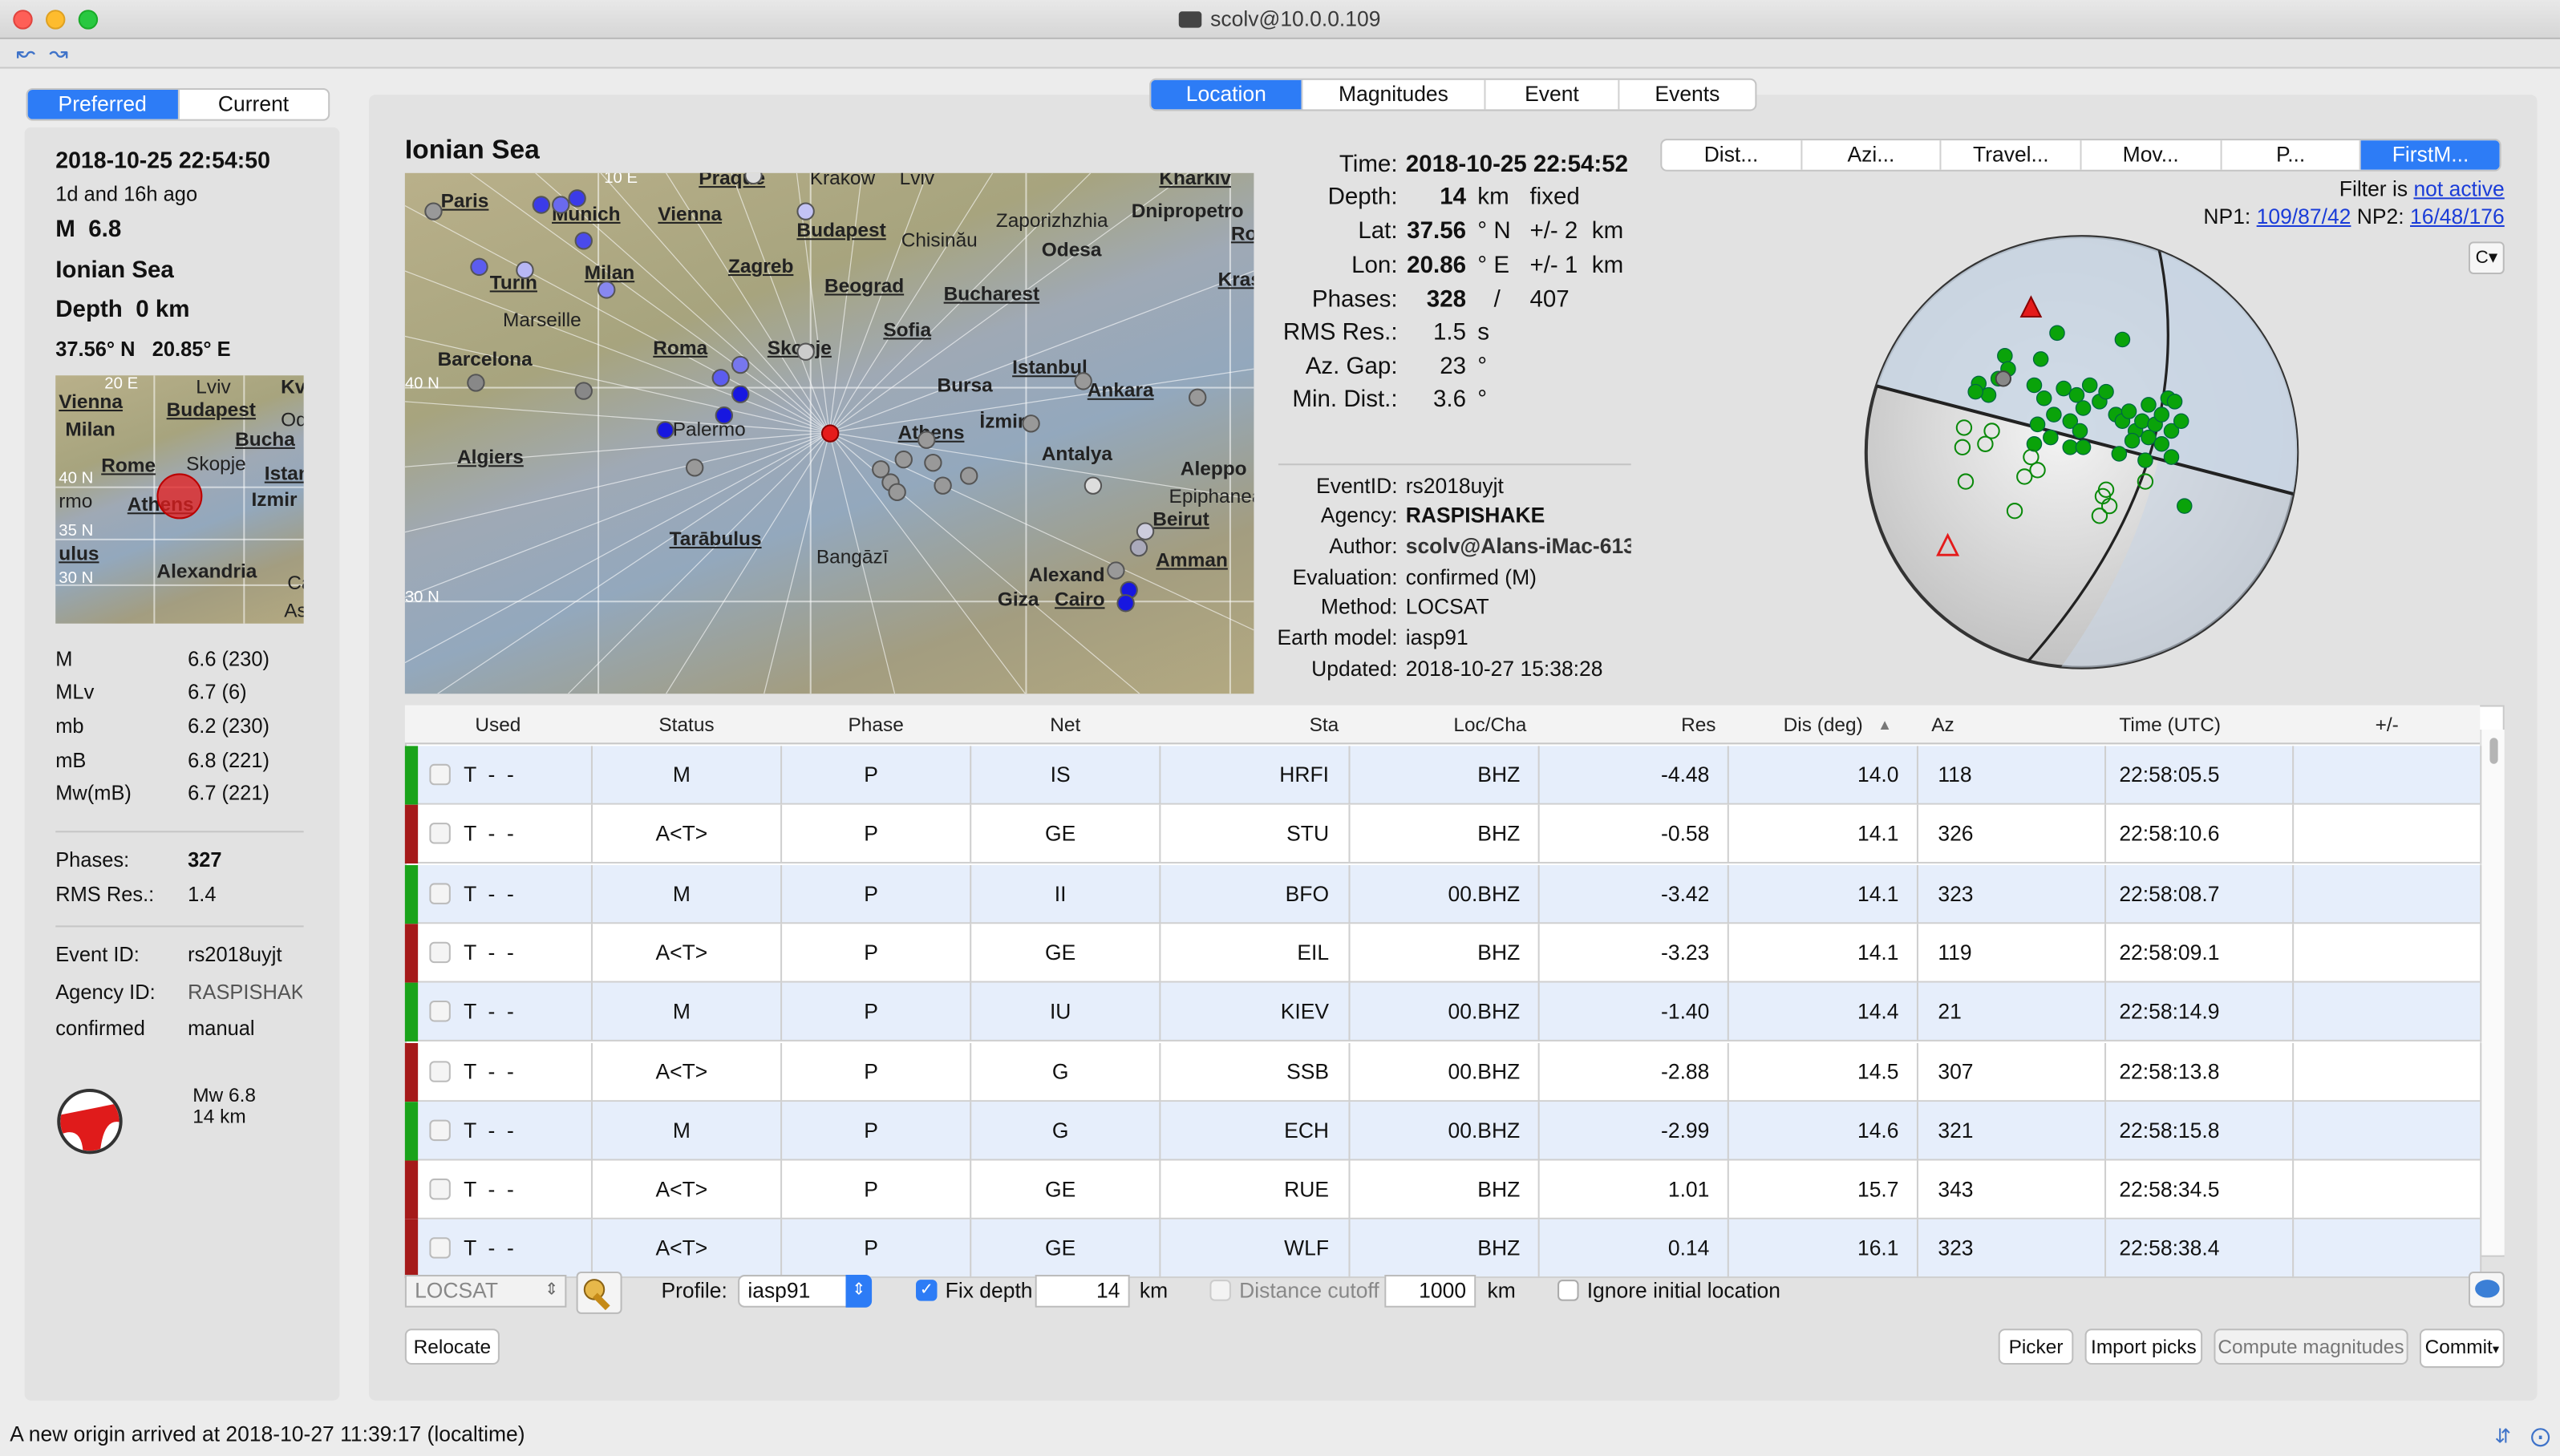  What do you see at coordinates (599, 1292) in the screenshot?
I see `locator-settings-button` at bounding box center [599, 1292].